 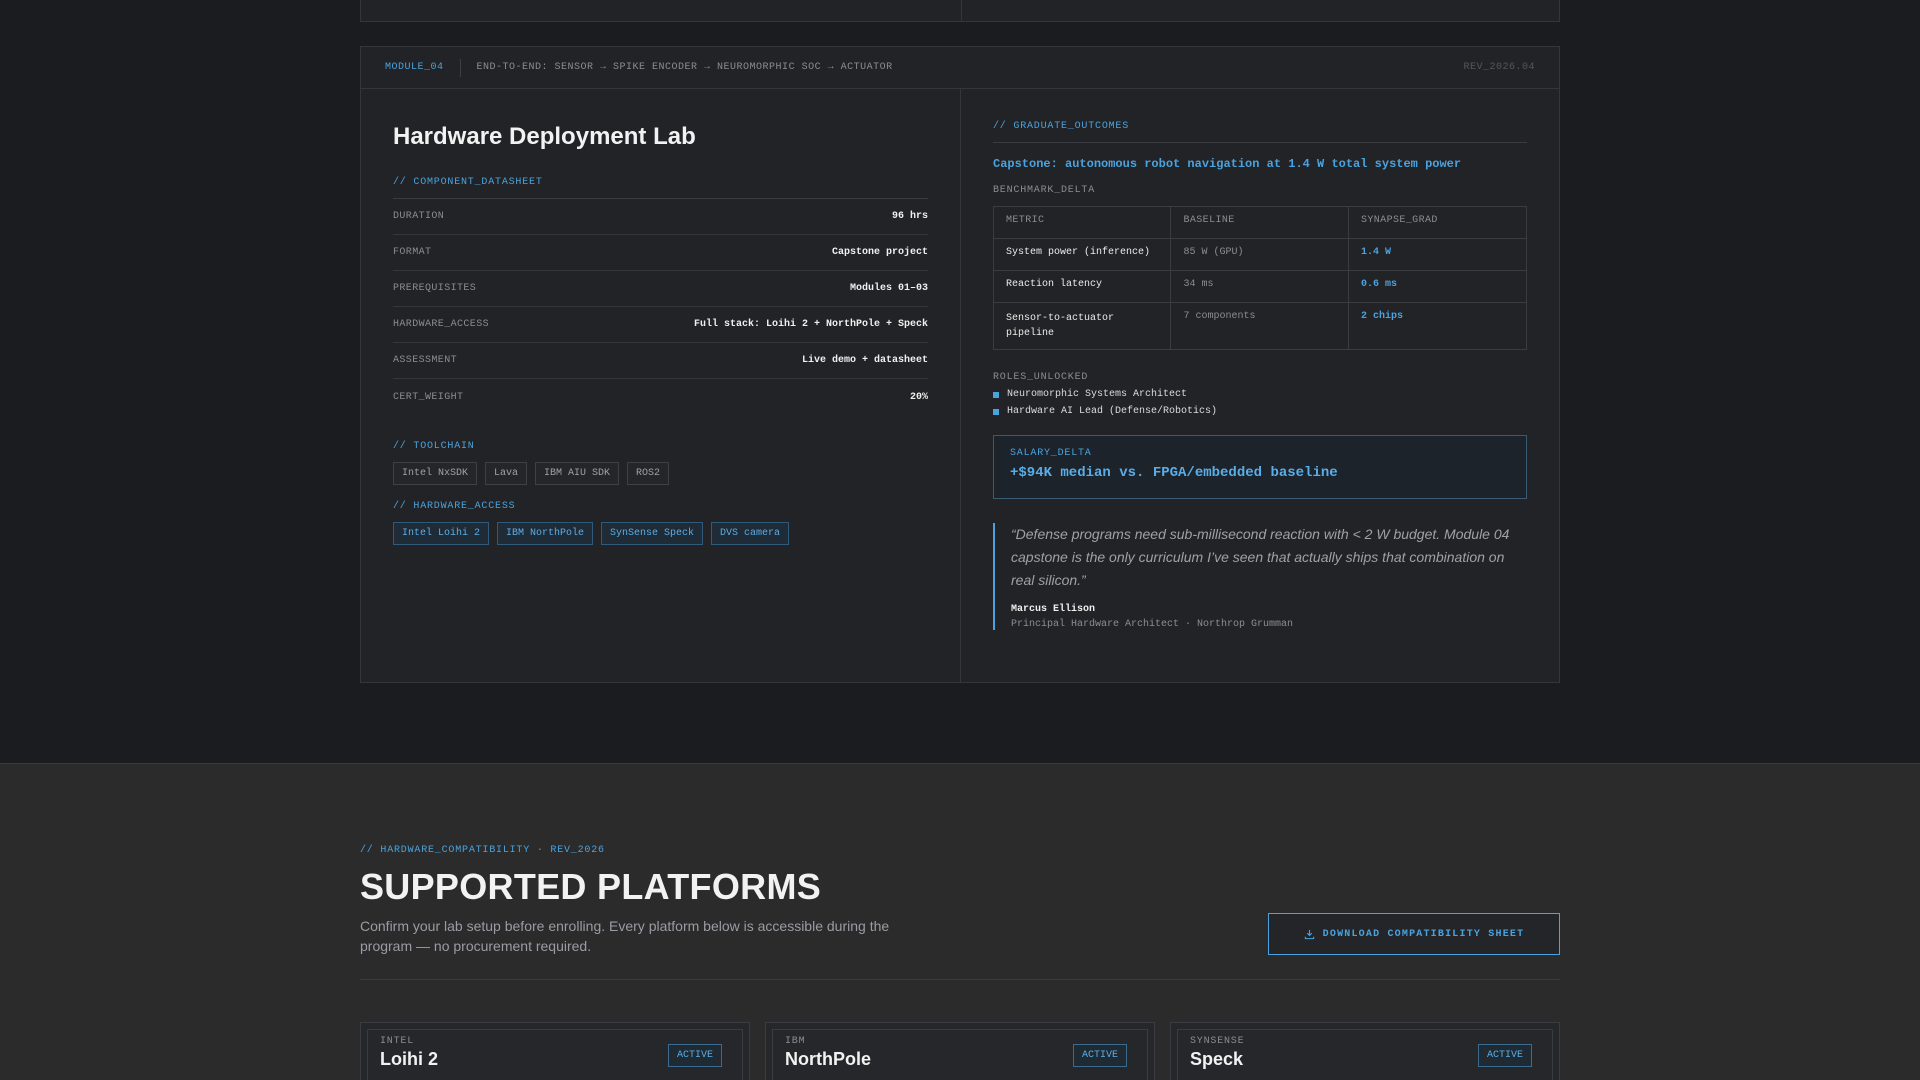 What do you see at coordinates (425, 360) in the screenshot?
I see `datasheet-key: ASSESSMENT` at bounding box center [425, 360].